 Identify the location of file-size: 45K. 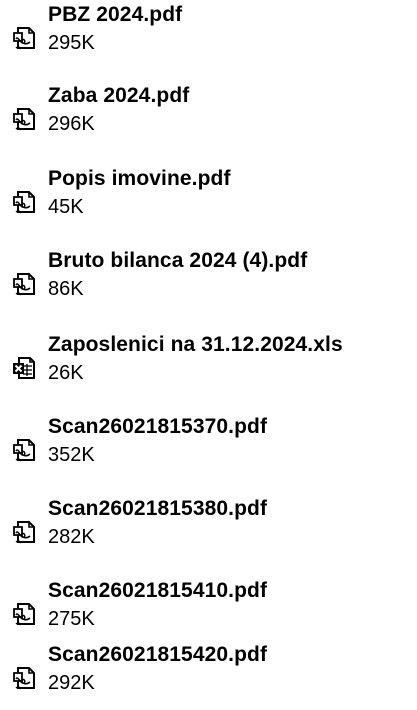
(66, 207).